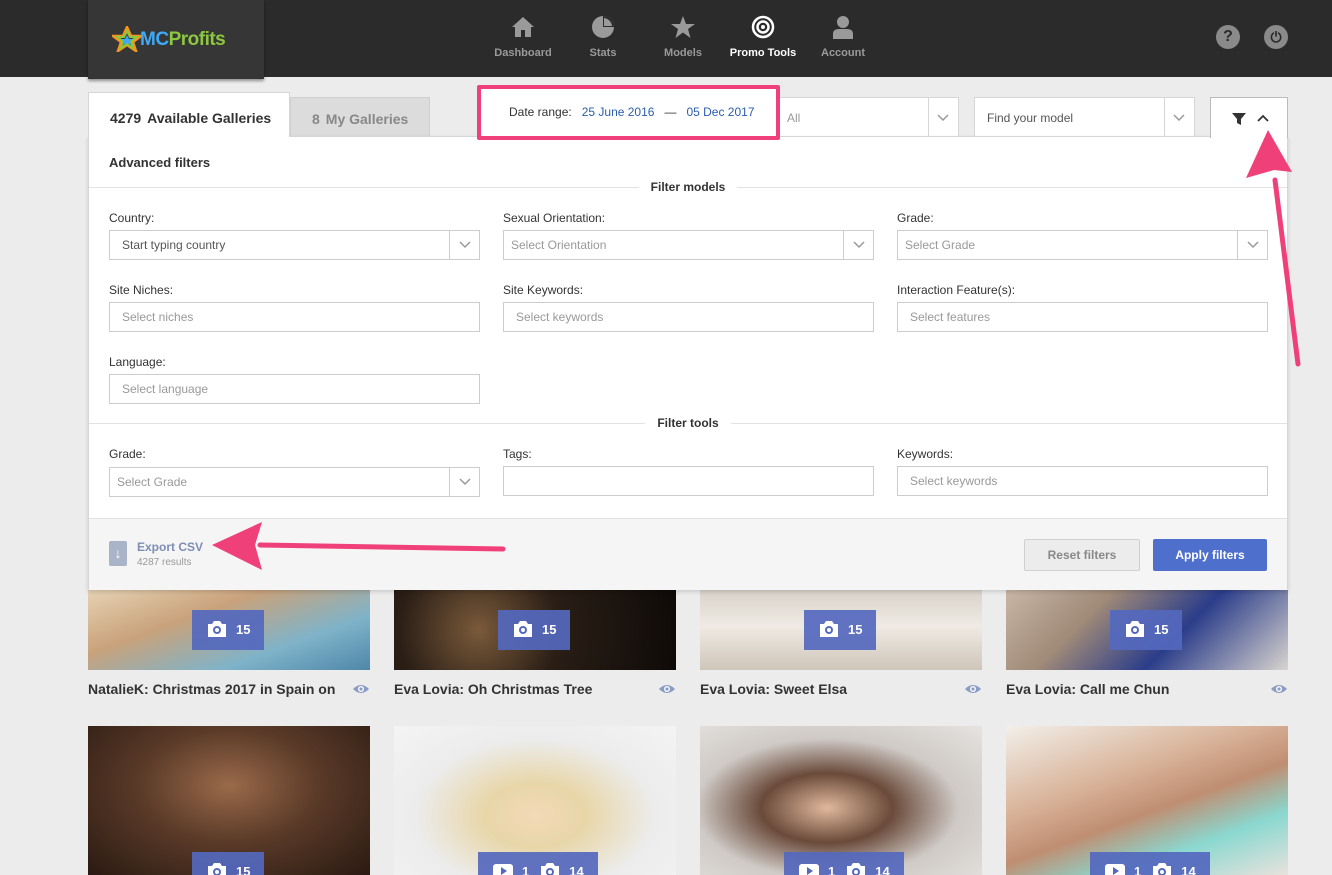 This screenshot has width=1332, height=875. I want to click on available-count: 4279, so click(126, 118).